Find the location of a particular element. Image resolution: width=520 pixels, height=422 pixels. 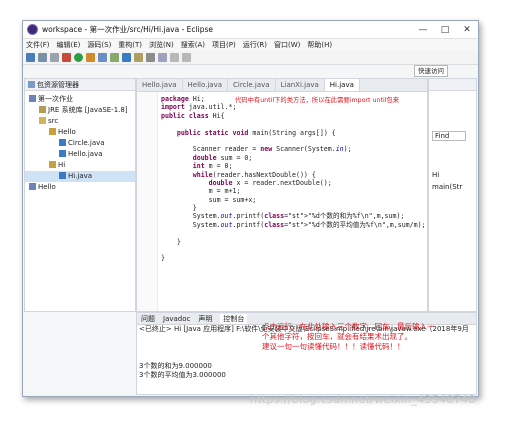

tab-hello-java-2: Hello.java is located at coordinates (206, 85).